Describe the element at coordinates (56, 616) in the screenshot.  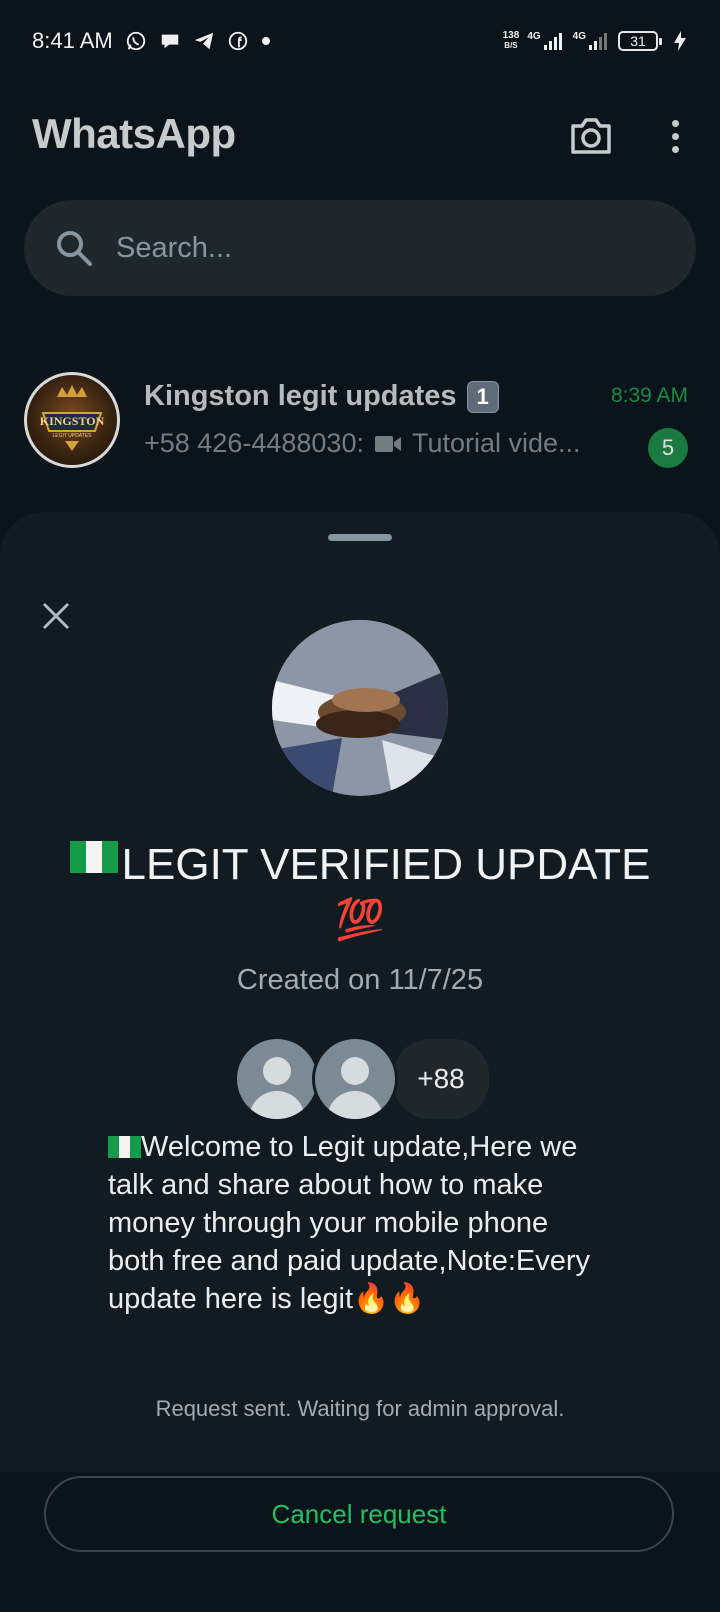
I see `close-icon` at that location.